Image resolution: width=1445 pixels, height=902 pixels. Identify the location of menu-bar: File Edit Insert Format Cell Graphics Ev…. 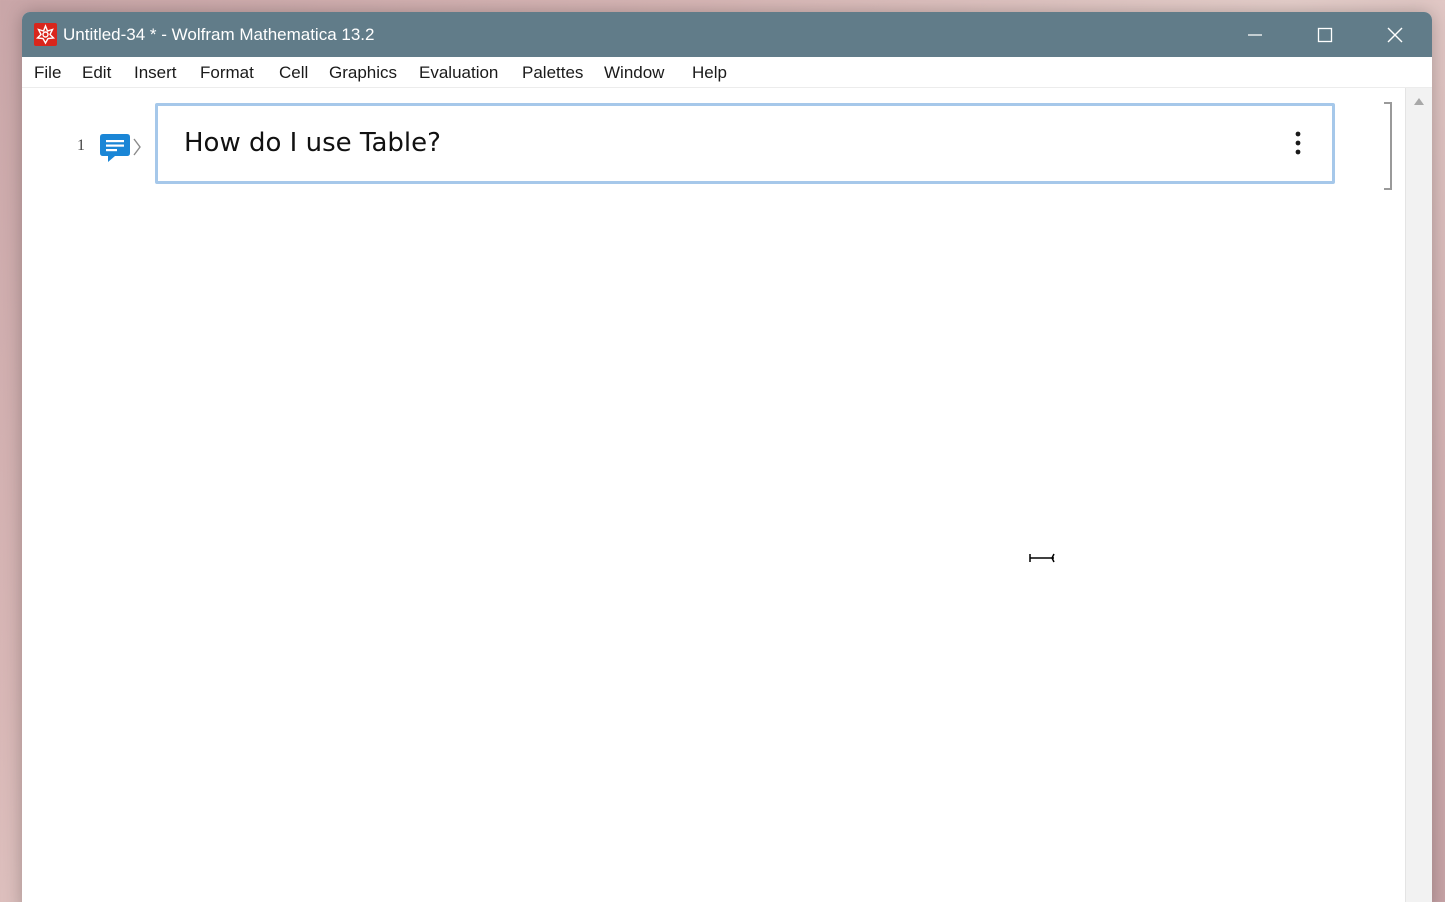
(727, 72).